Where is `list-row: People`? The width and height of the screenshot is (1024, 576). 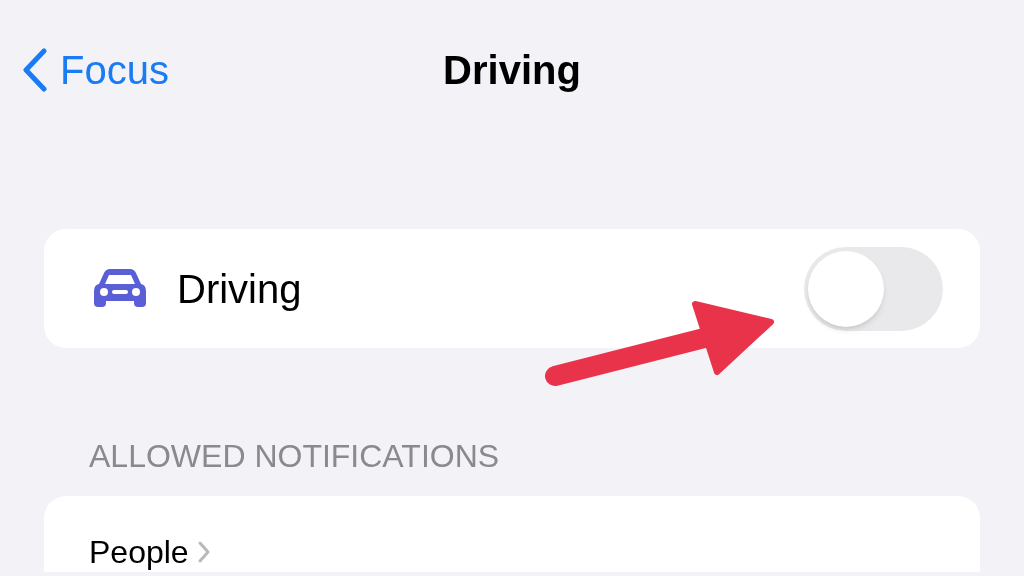 list-row: People is located at coordinates (534, 552).